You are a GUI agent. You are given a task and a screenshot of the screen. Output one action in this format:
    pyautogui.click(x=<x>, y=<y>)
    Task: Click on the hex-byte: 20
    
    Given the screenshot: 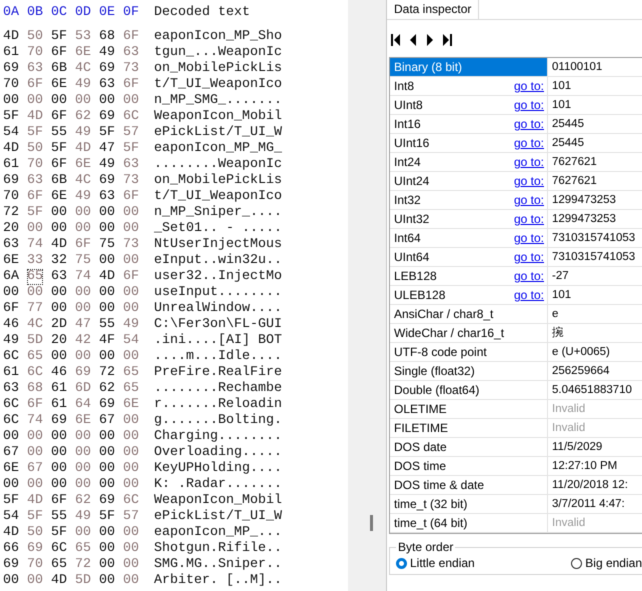 What is the action you would take?
    pyautogui.click(x=59, y=341)
    